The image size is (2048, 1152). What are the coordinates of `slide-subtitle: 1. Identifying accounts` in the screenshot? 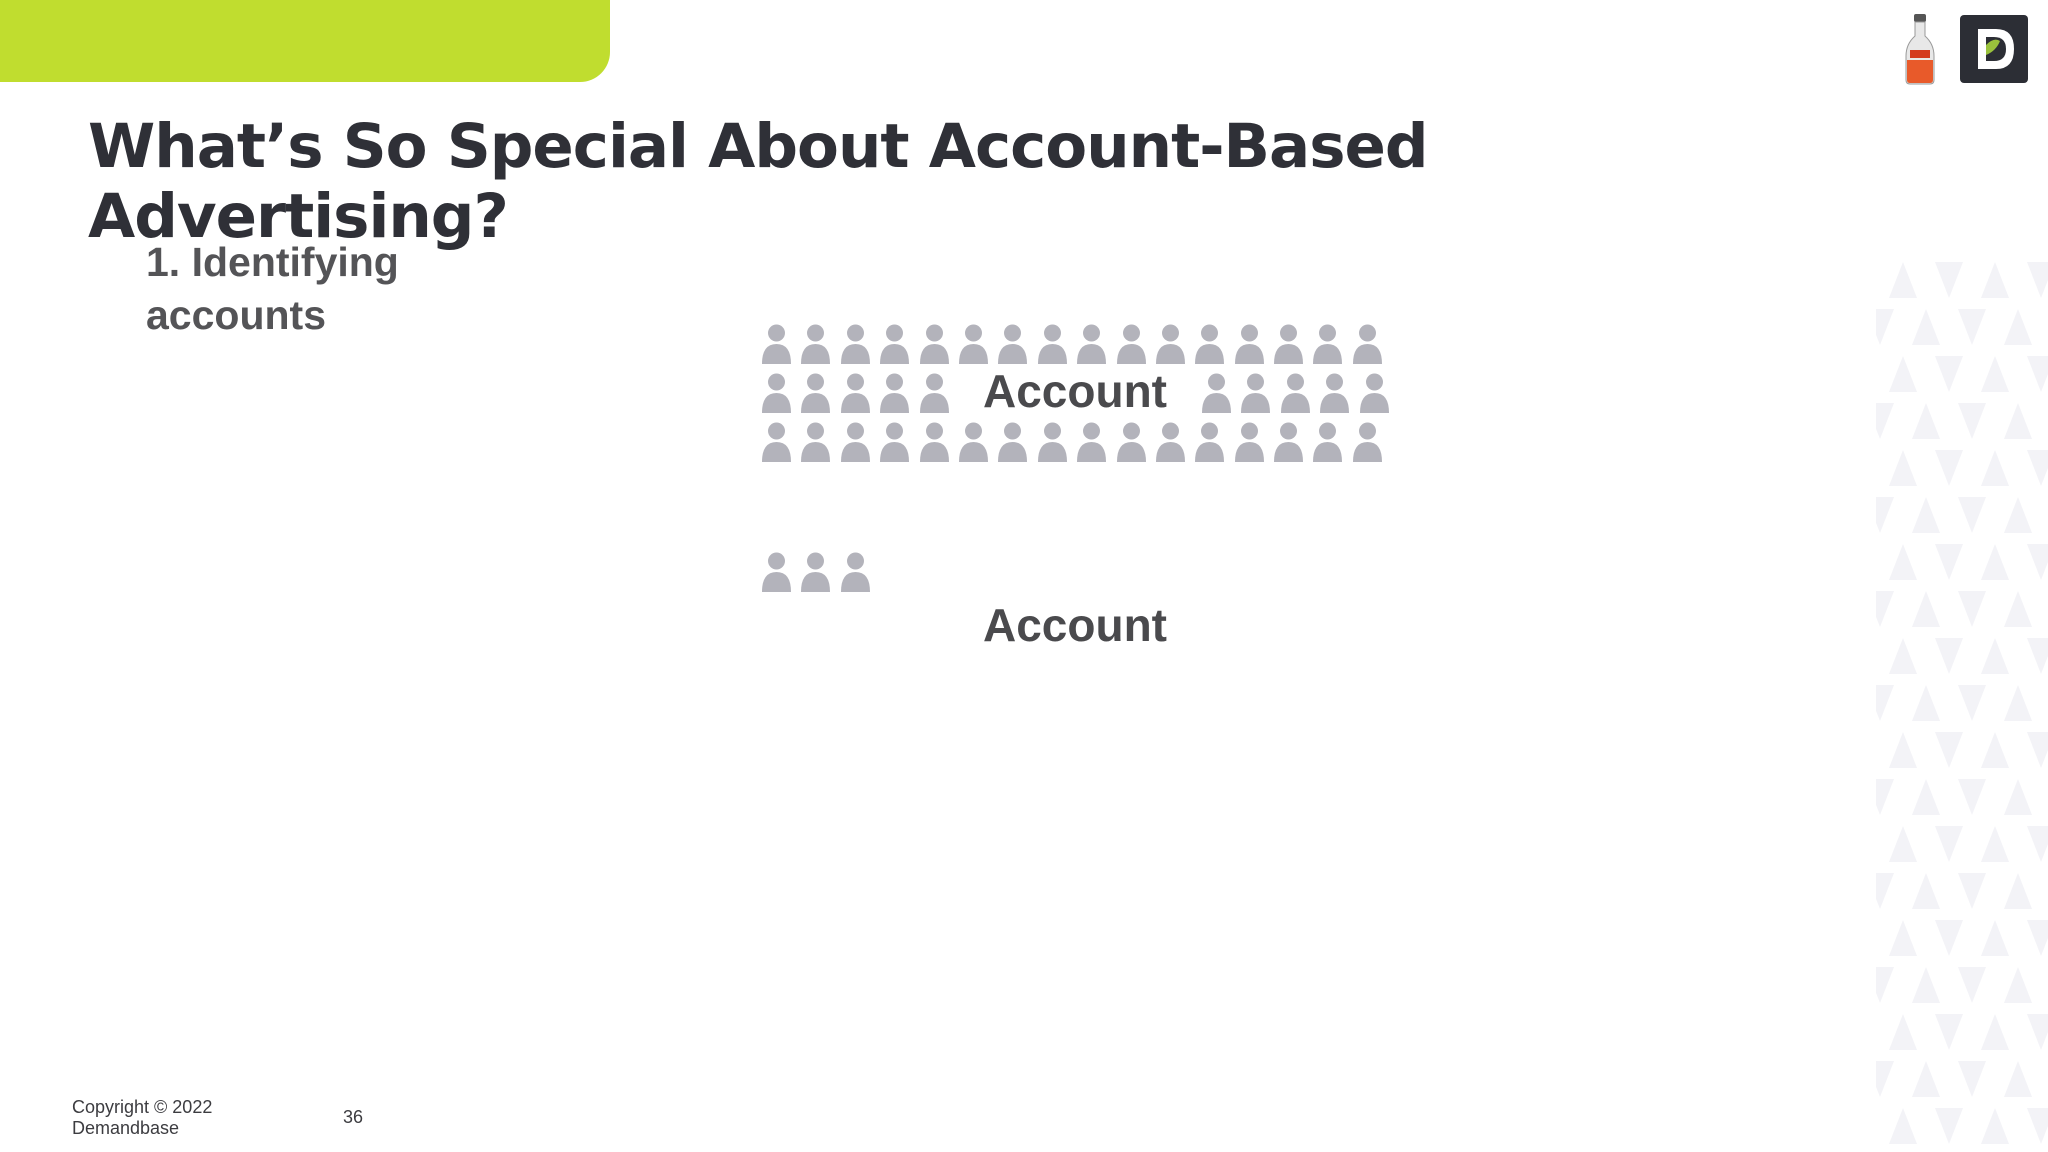 It's located at (272, 288).